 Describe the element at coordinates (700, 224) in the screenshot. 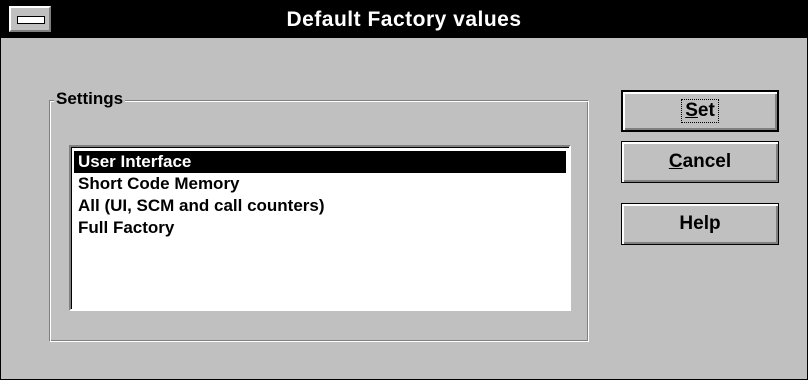

I see `help-button: Help` at that location.